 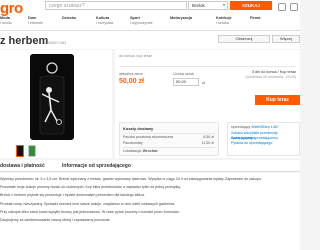 I want to click on thumbnail-strip, so click(x=26, y=151).